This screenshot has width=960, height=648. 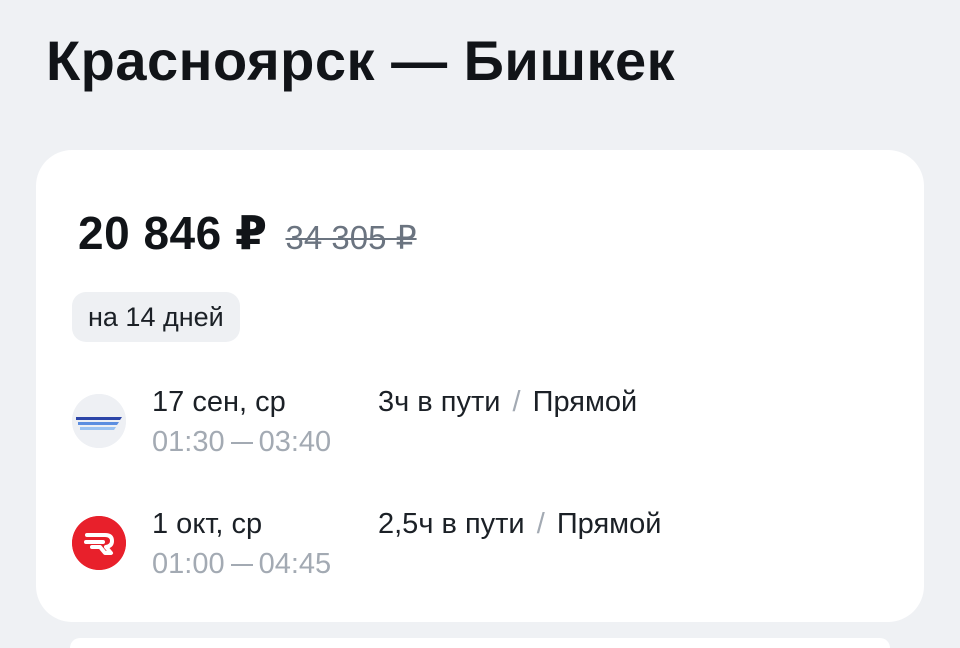 I want to click on segment-times: 01:00 04:45, so click(x=241, y=564).